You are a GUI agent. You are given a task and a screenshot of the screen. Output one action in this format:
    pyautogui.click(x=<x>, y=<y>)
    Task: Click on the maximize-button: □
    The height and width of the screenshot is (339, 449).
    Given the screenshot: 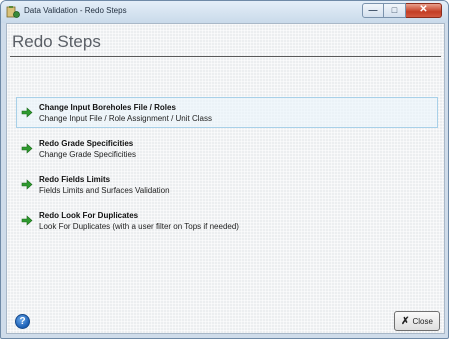 What is the action you would take?
    pyautogui.click(x=395, y=10)
    